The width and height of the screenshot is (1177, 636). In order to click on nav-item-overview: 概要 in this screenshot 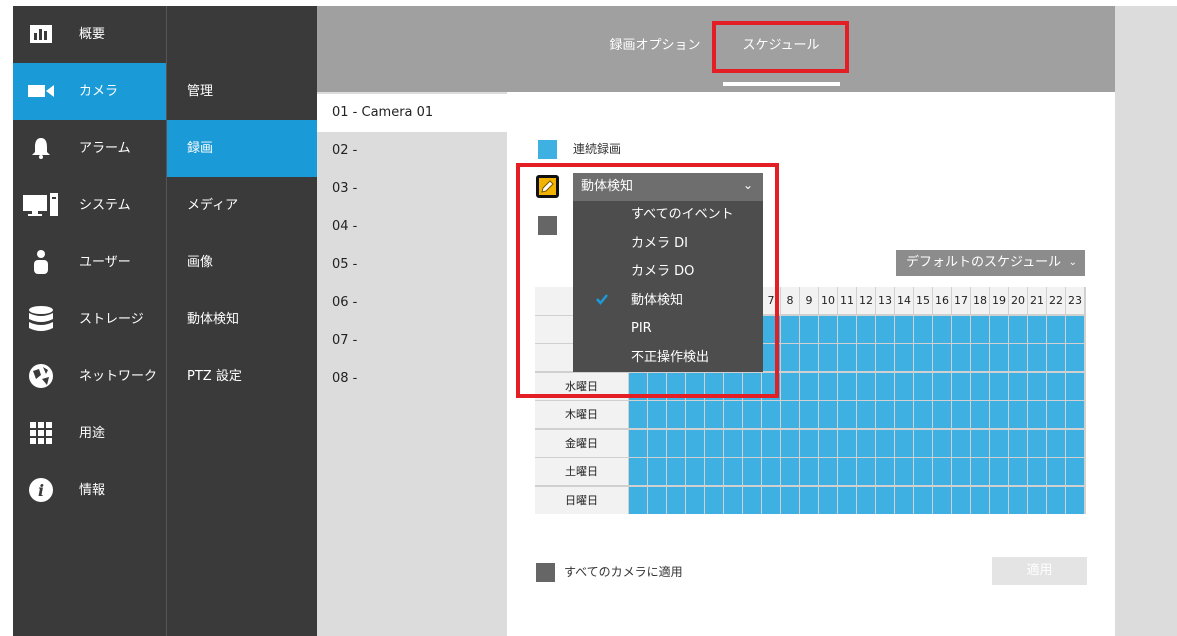, I will do `click(89, 34)`.